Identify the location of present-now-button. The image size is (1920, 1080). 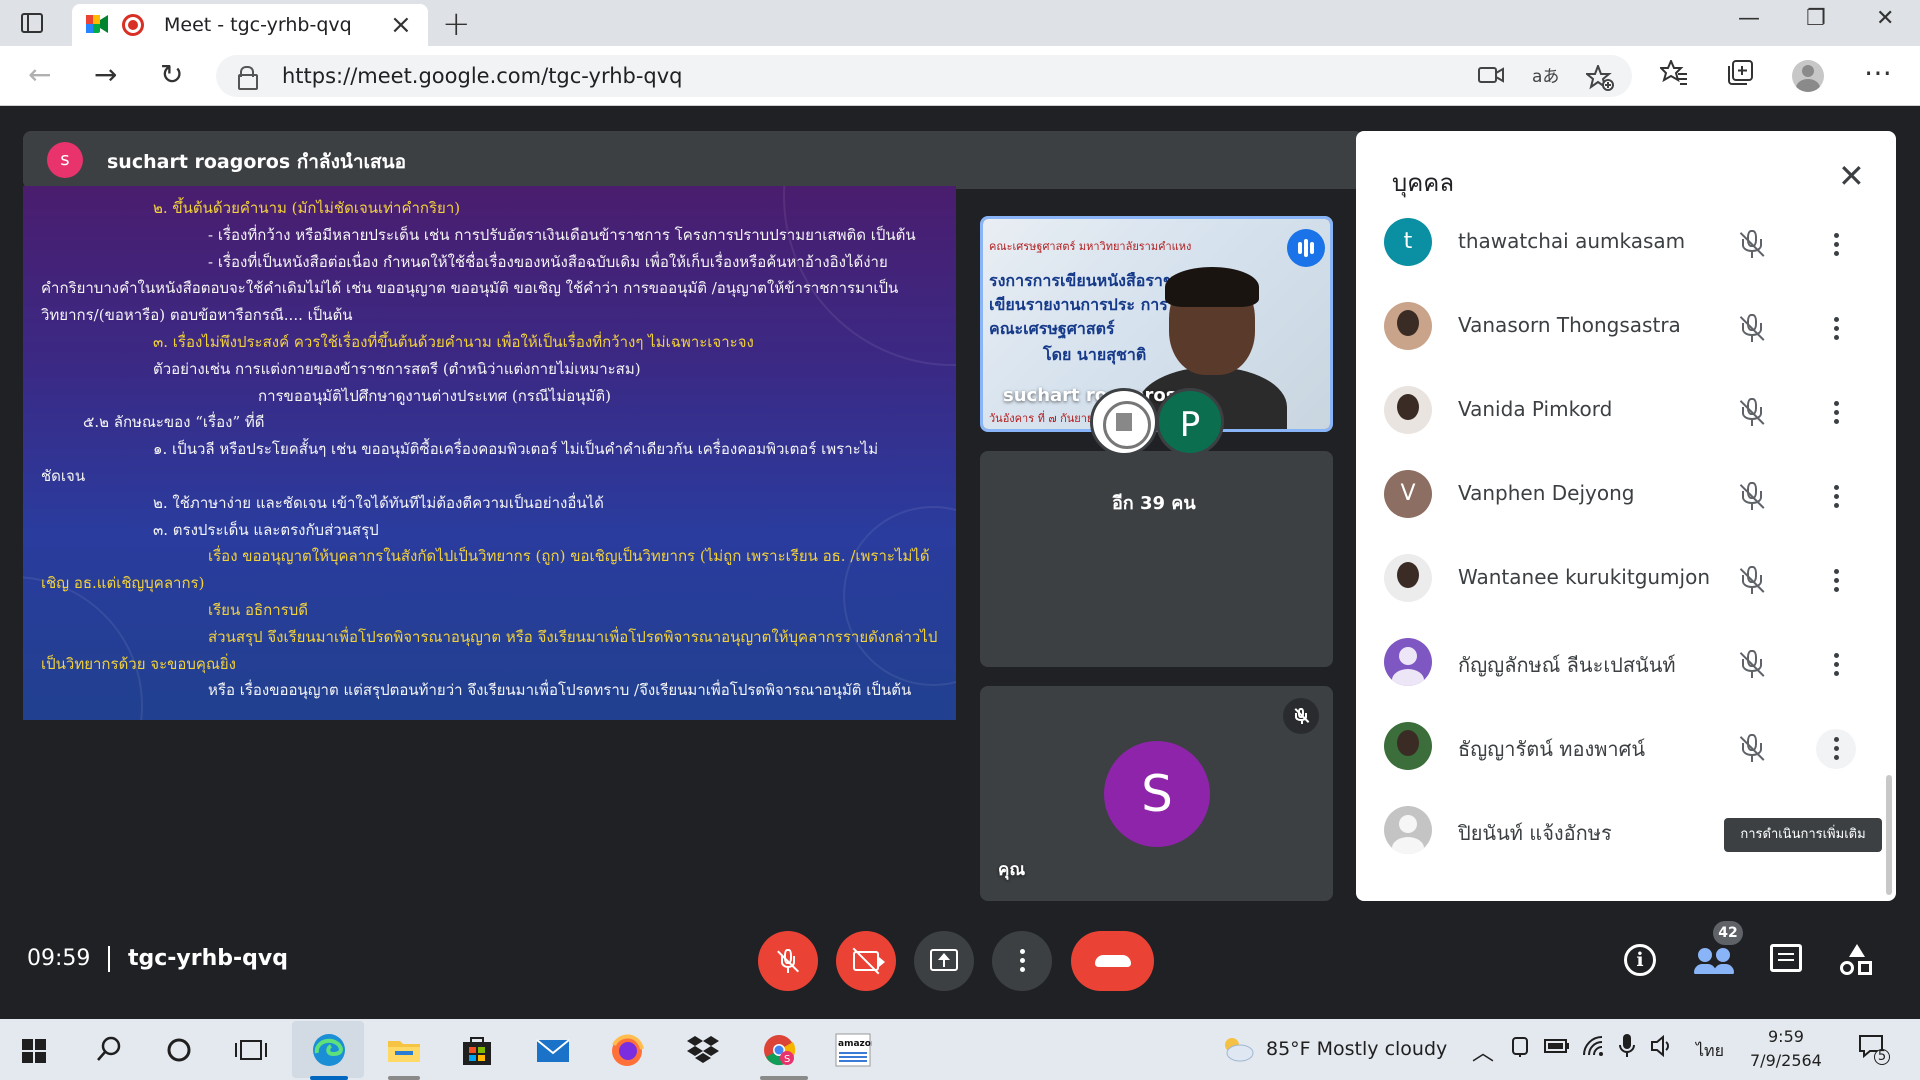
(944, 961).